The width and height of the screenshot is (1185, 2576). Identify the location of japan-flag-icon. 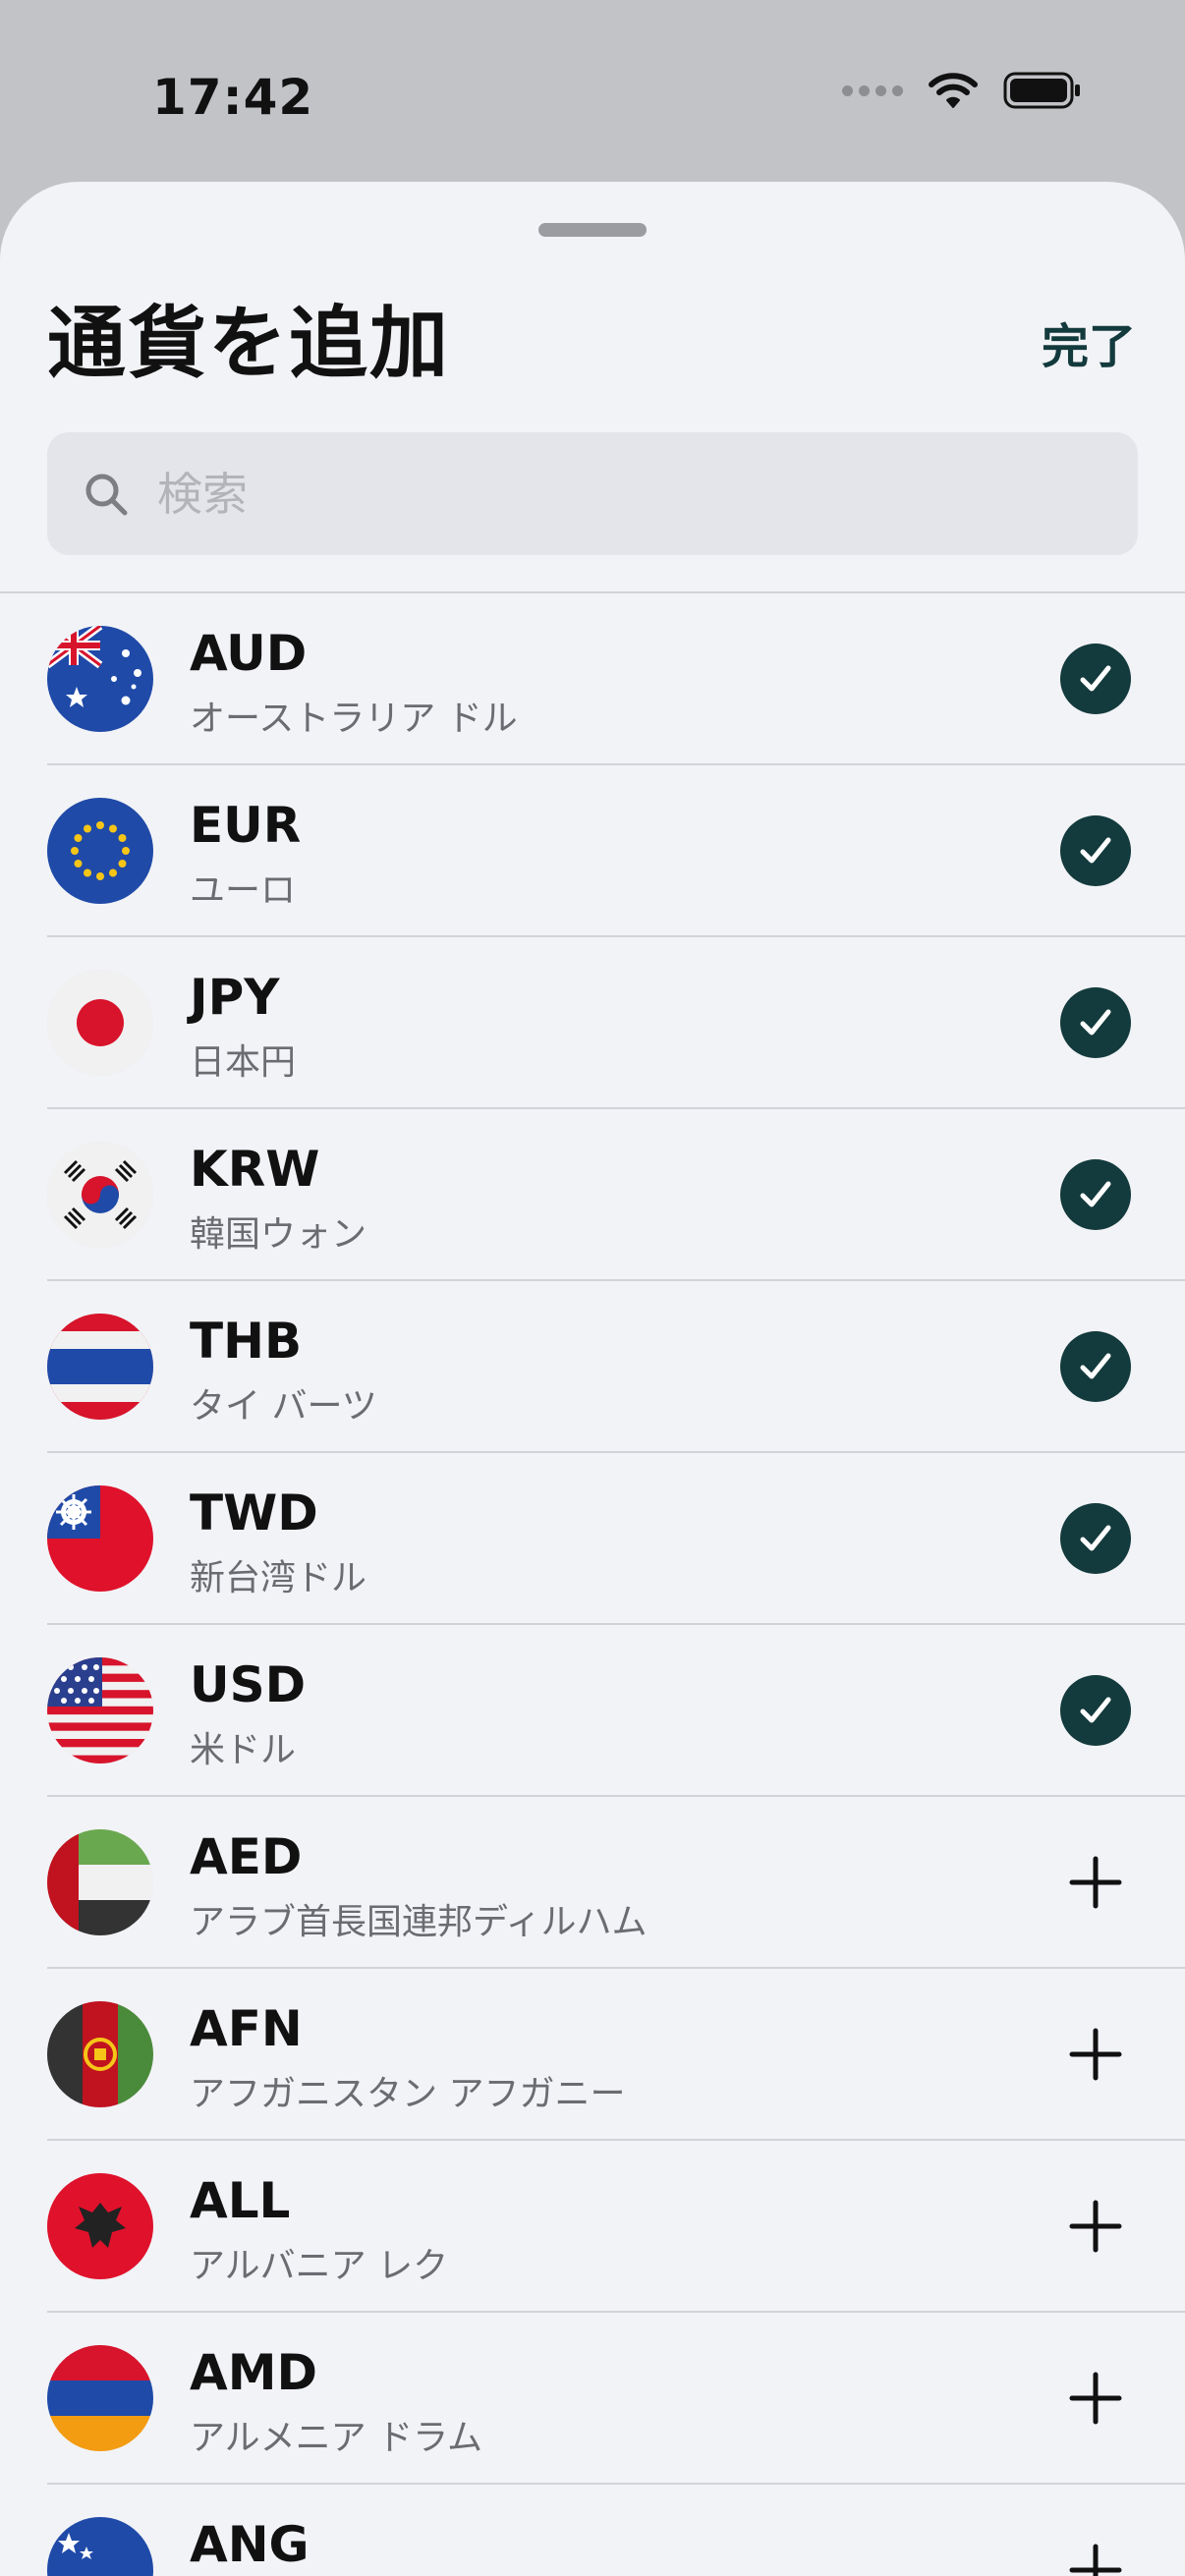
(100, 1023).